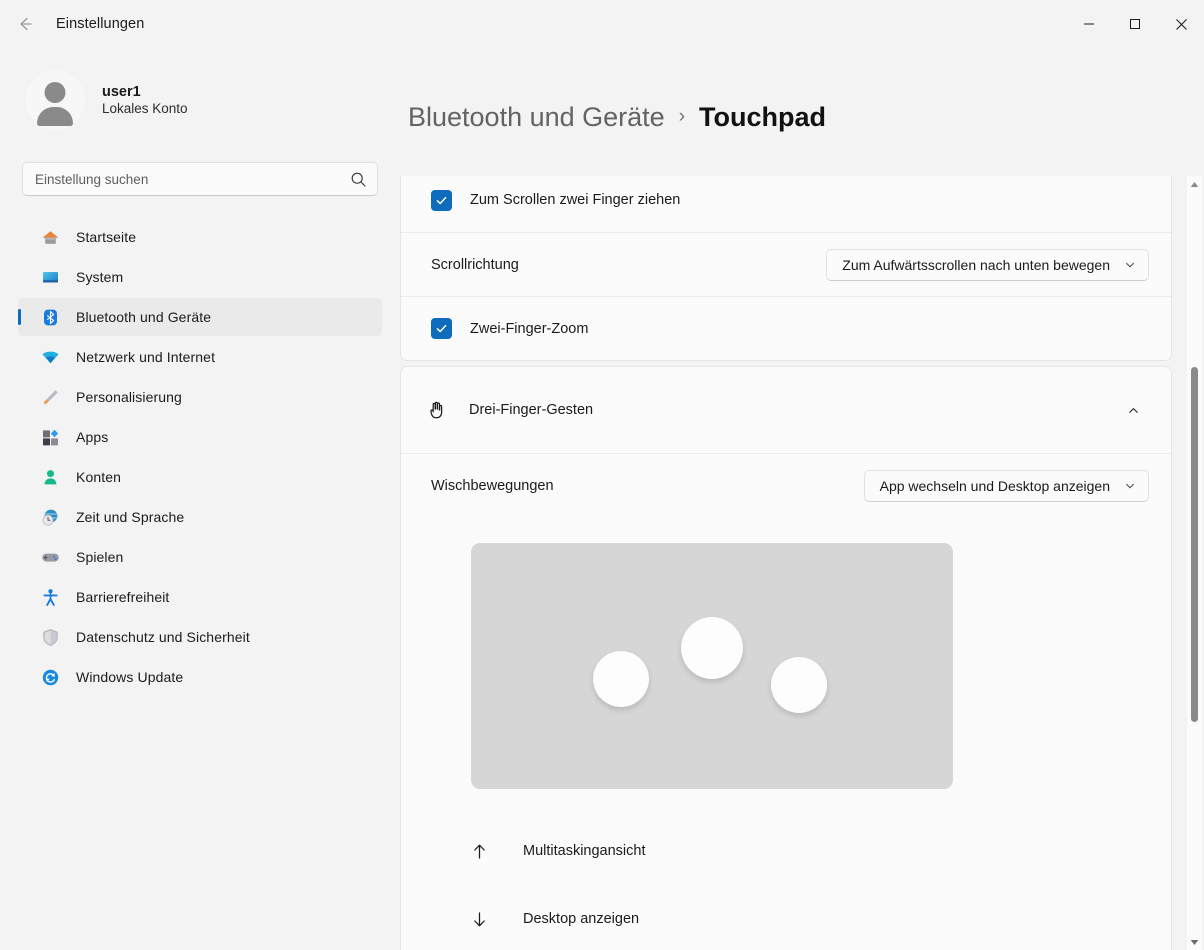 The width and height of the screenshot is (1204, 950). Describe the element at coordinates (536, 117) in the screenshot. I see `breadcrumb-parent: Bluetooth und Geräte` at that location.